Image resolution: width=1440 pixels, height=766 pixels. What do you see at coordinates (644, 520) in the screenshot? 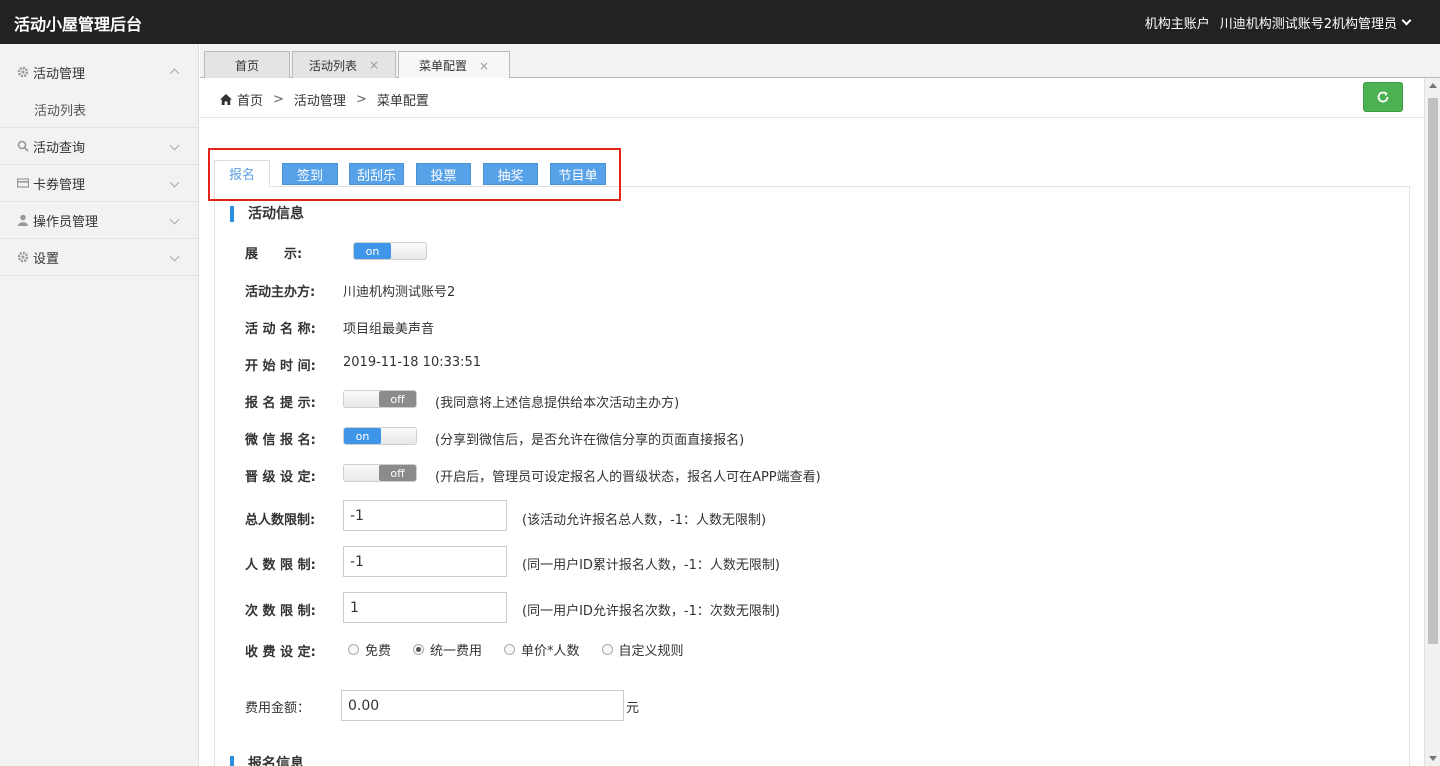
I see `total-limit-note: (该活动允许报名总人数，-1：人数无限制)` at bounding box center [644, 520].